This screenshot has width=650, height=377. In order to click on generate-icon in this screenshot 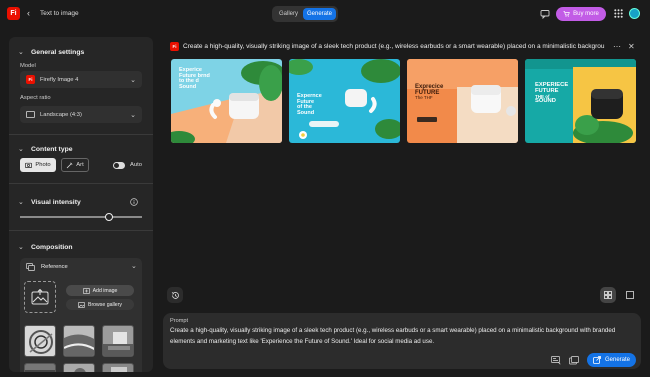, I will do `click(597, 360)`.